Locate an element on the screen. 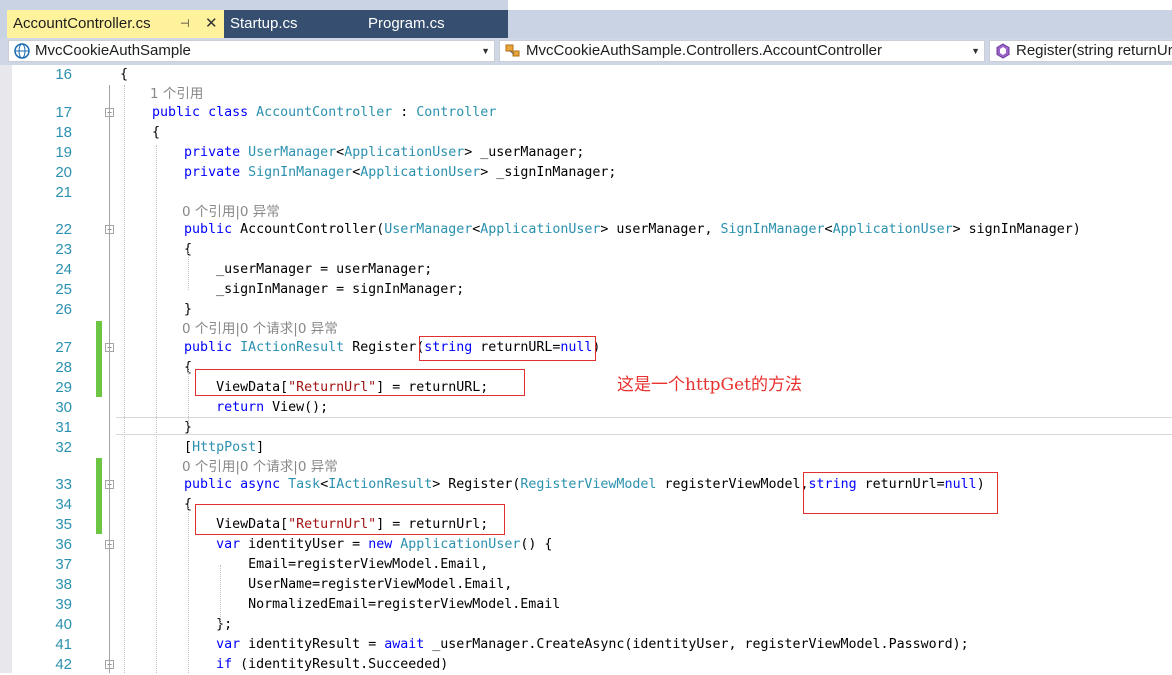 Image resolution: width=1172 pixels, height=675 pixels. codelens-row: 0 个引用|0 异常 is located at coordinates (586, 212).